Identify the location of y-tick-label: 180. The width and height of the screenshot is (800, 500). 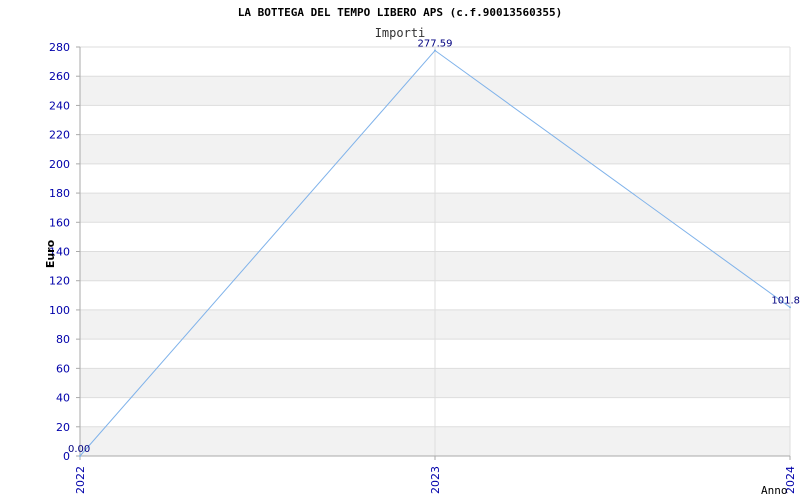
(59, 193).